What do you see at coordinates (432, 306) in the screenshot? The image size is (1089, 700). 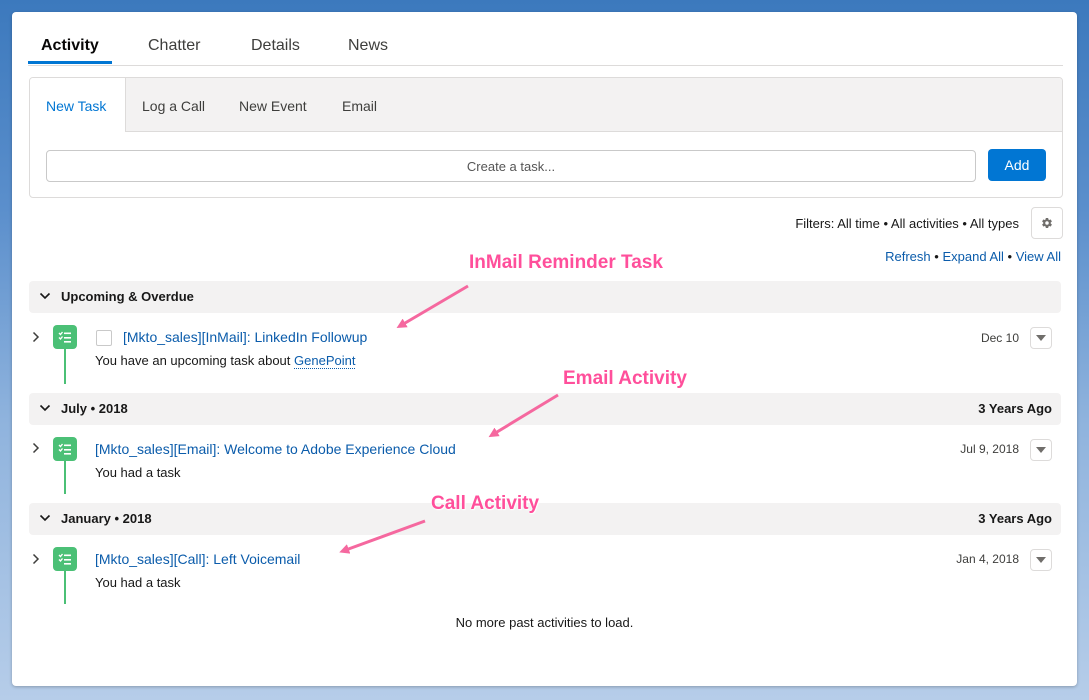 I see `annotation-arrow-inmail` at bounding box center [432, 306].